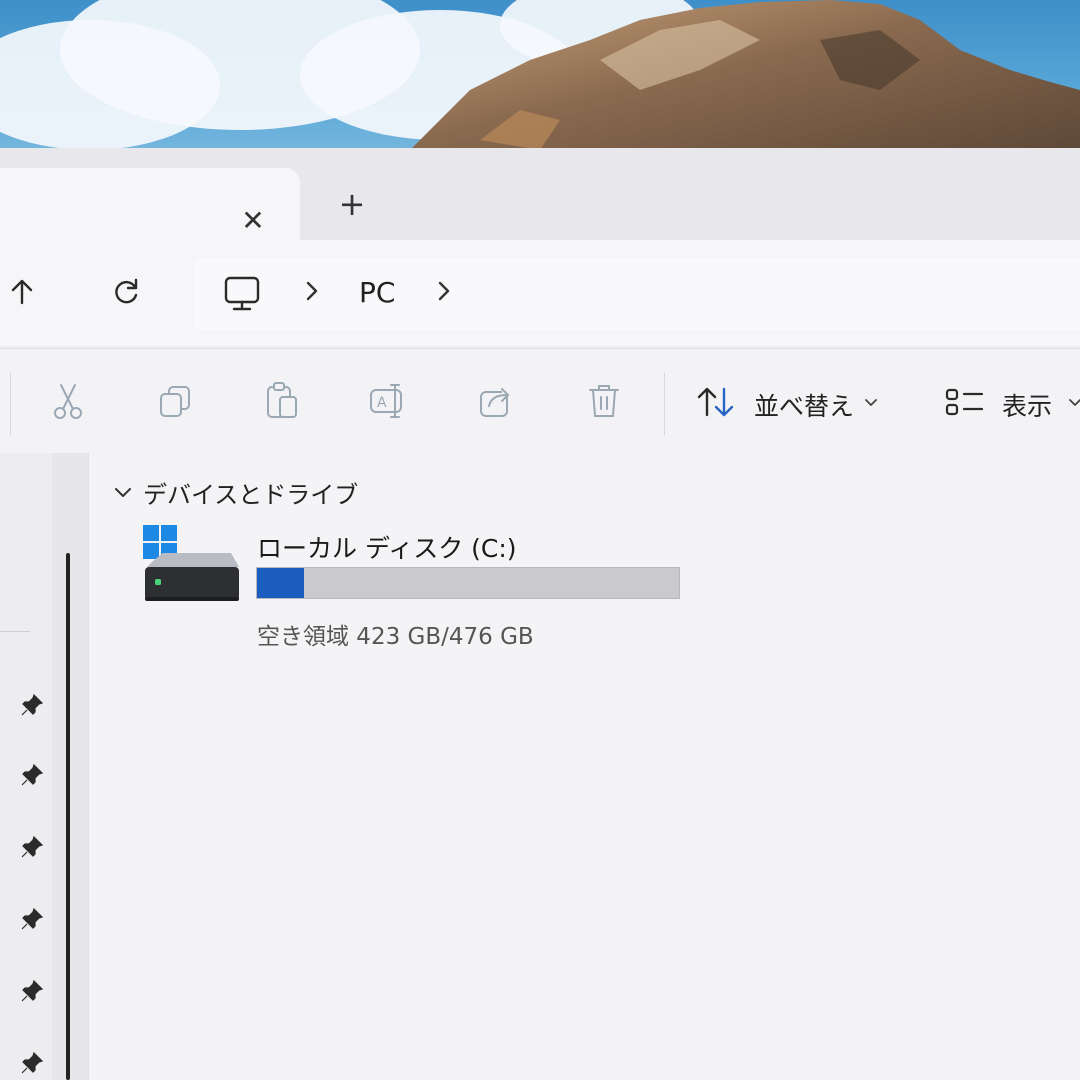 The height and width of the screenshot is (1080, 1080). I want to click on drive-usage-fill, so click(280, 583).